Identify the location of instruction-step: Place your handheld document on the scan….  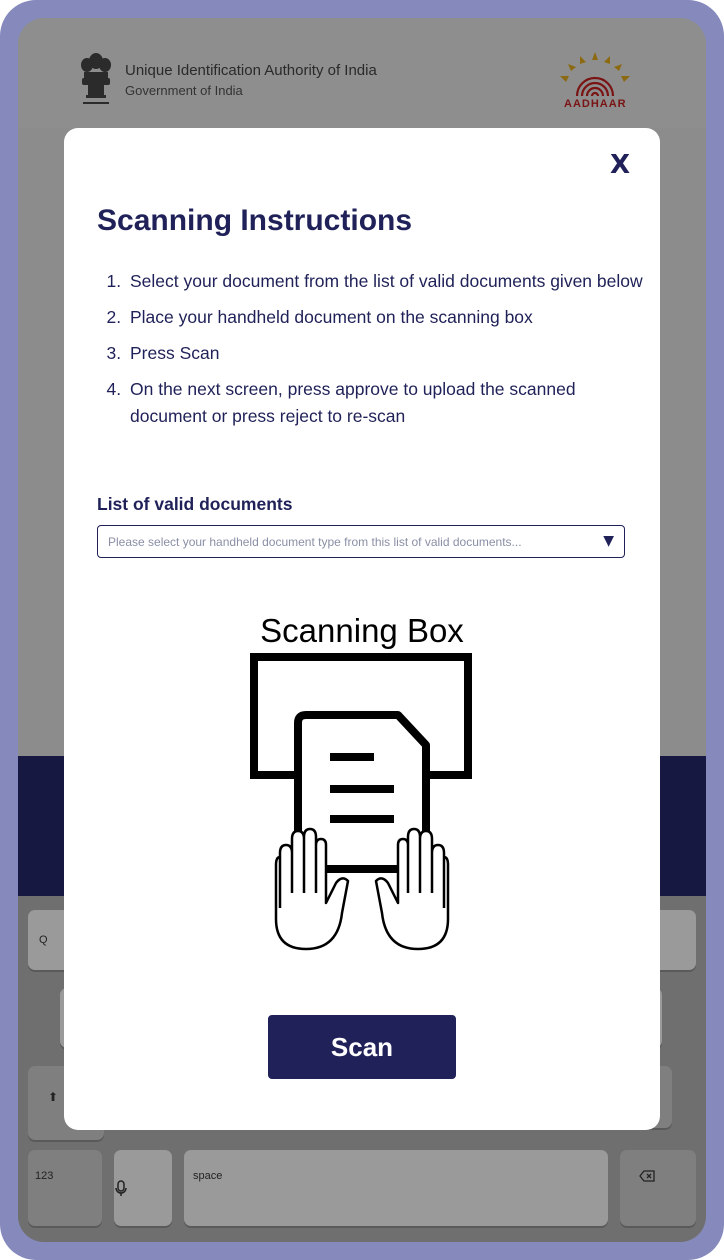
(391, 317).